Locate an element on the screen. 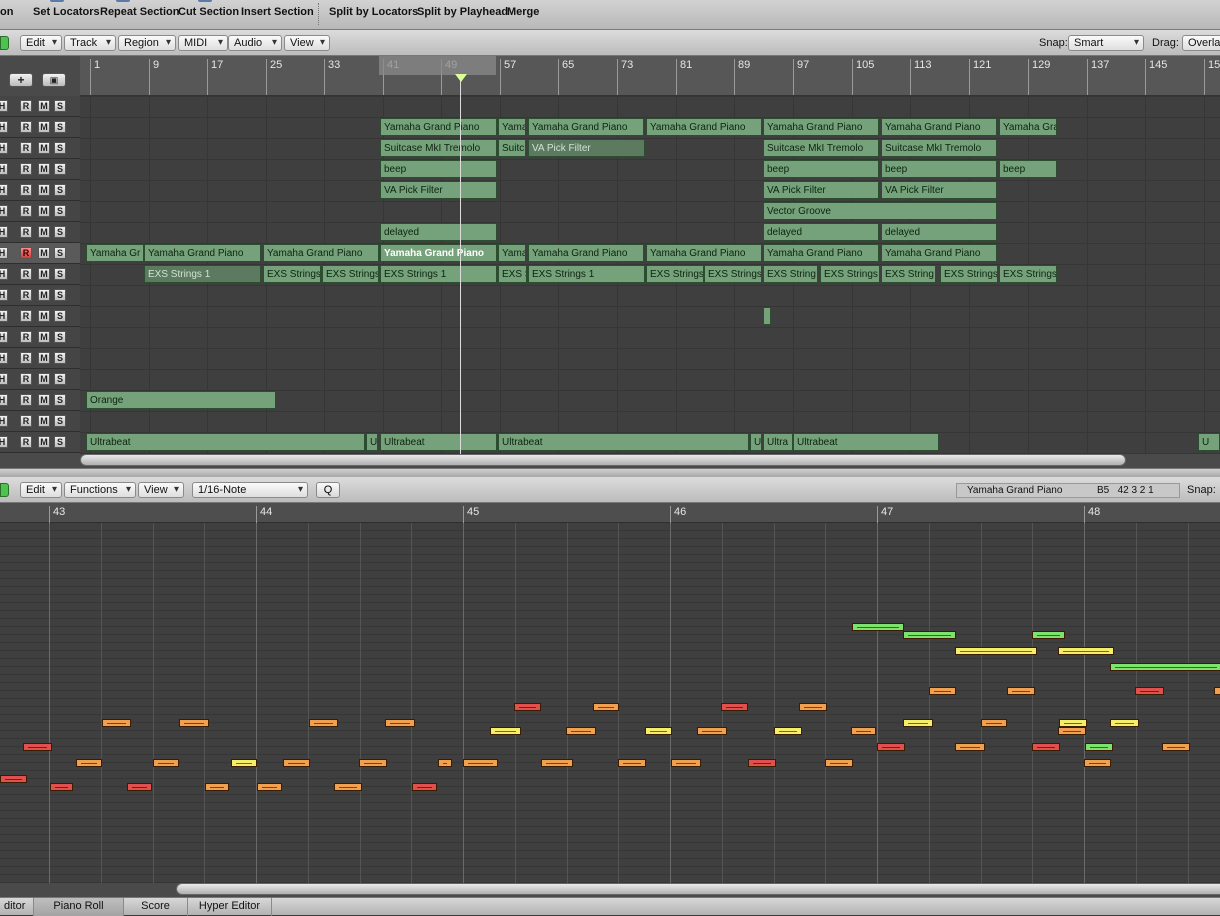 The height and width of the screenshot is (916, 1220). link-button is located at coordinates (4, 43).